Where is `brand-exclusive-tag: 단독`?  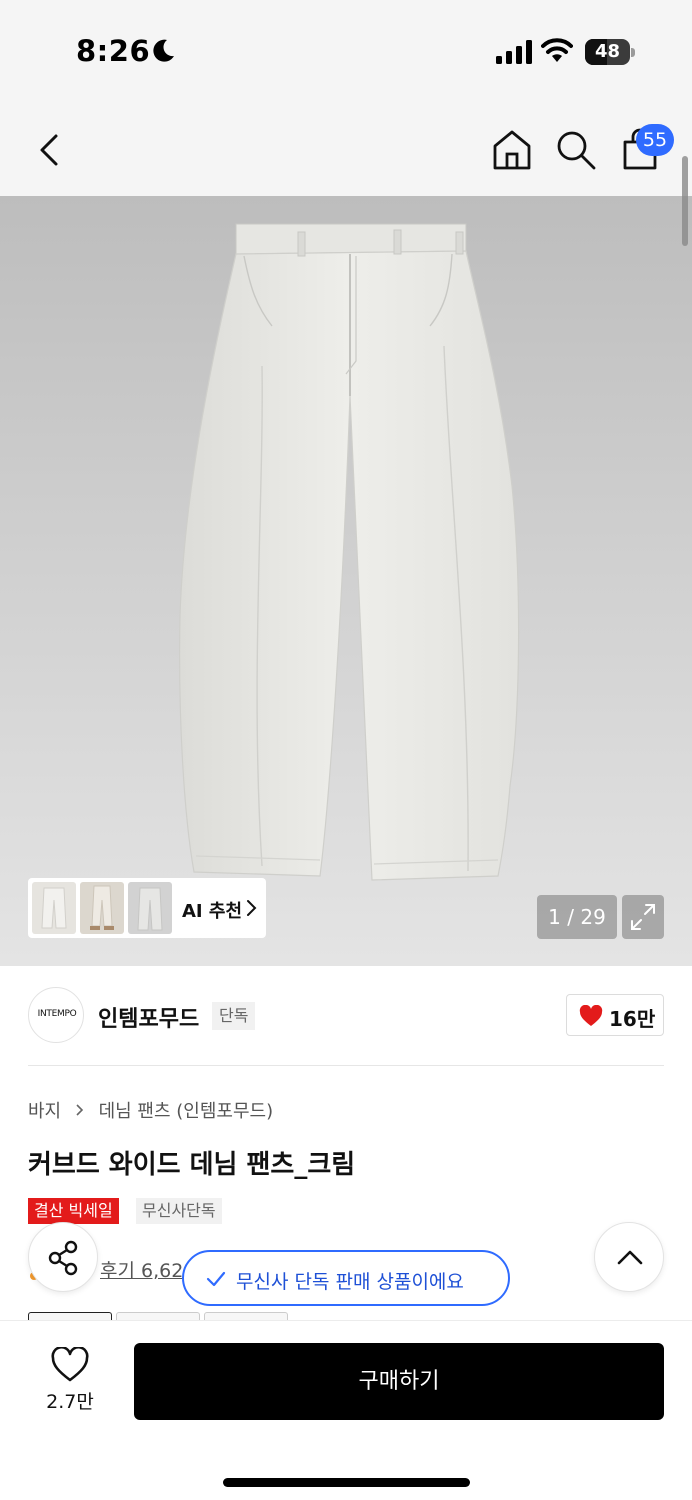
brand-exclusive-tag: 단독 is located at coordinates (234, 1016).